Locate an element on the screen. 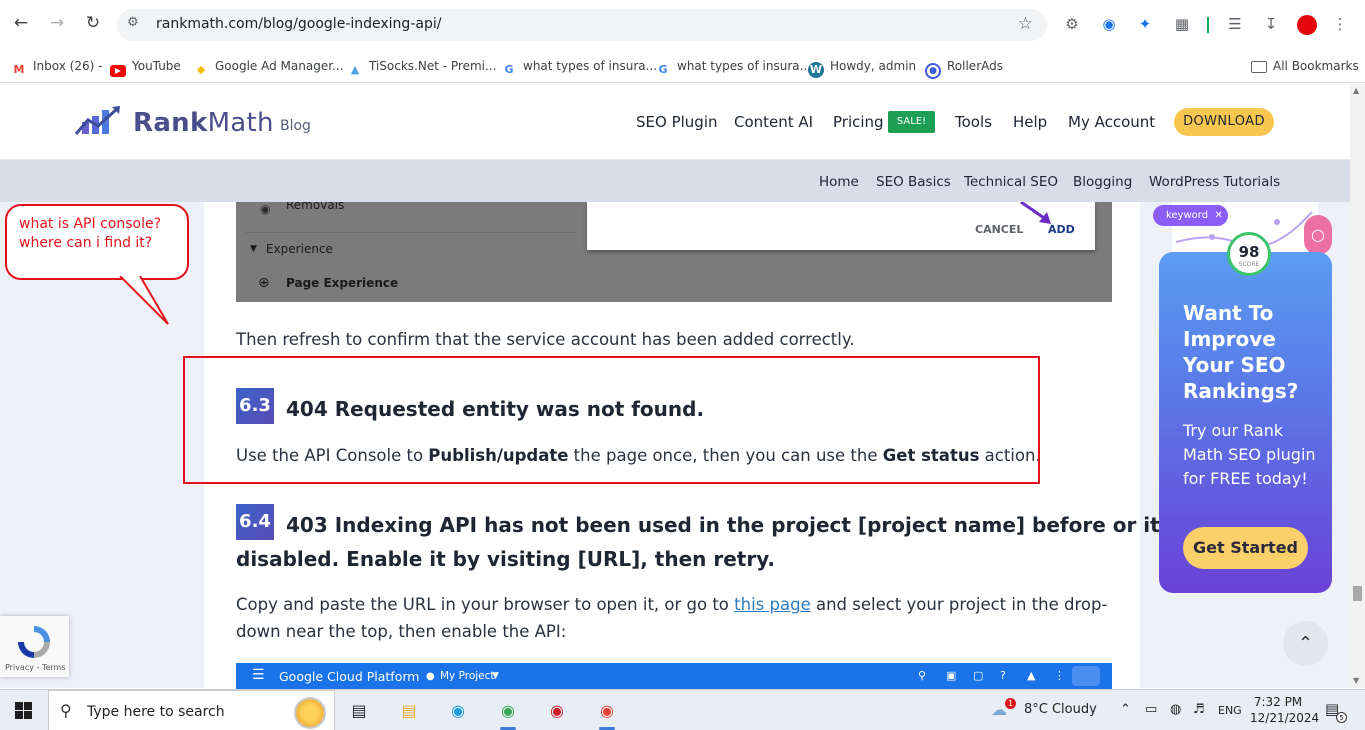 Image resolution: width=1365 pixels, height=730 pixels. seo-score-gauge: 98 SCORE is located at coordinates (1249, 254).